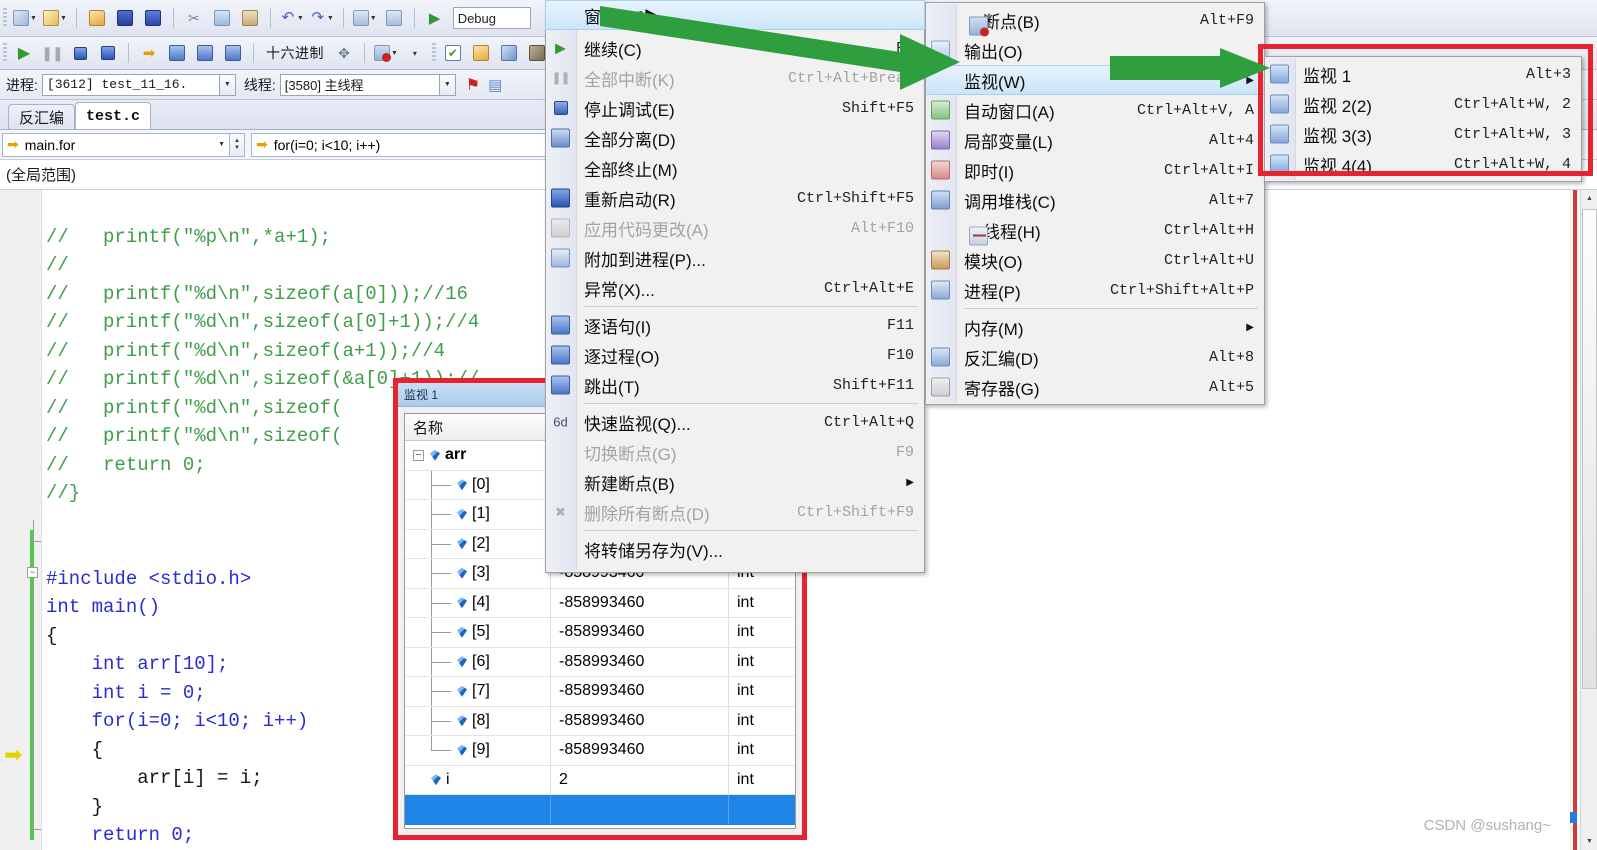  I want to click on solution-explorer-button: ✔, so click(453, 53).